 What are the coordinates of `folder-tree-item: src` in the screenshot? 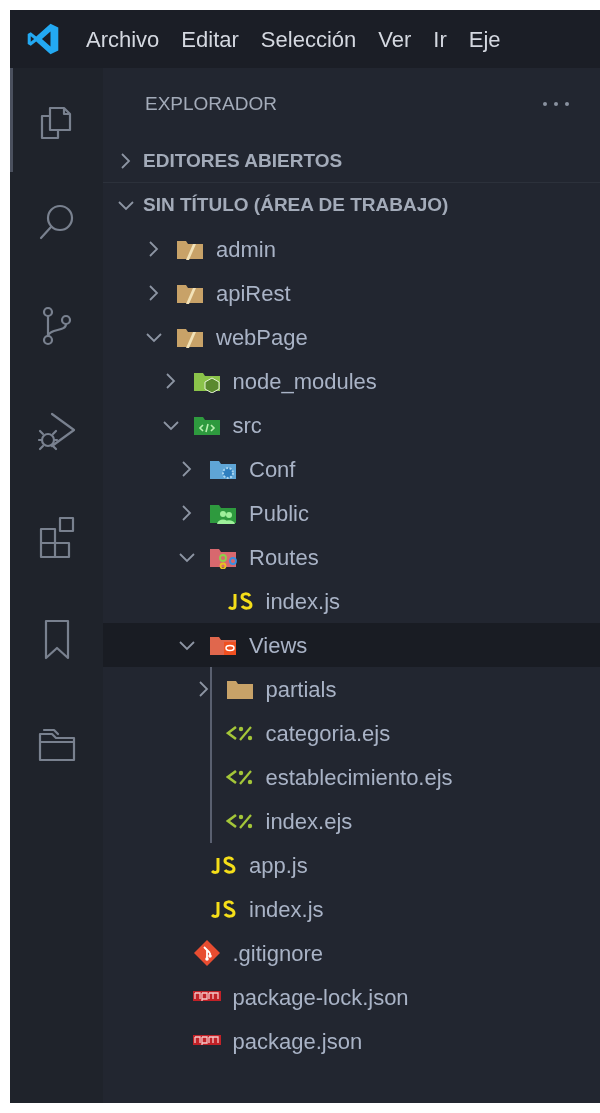 It's located at (351, 425).